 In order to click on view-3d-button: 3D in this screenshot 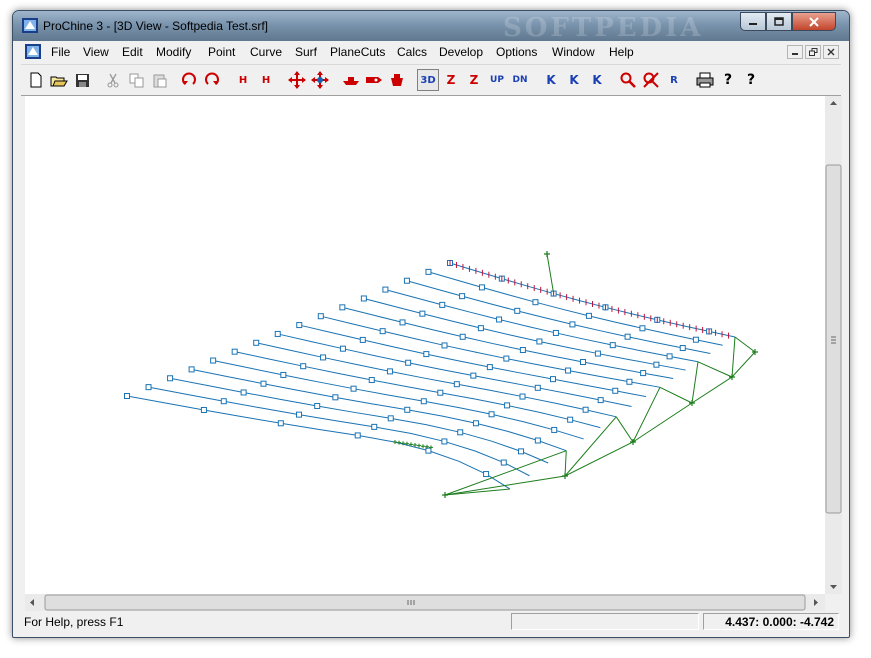, I will do `click(428, 80)`.